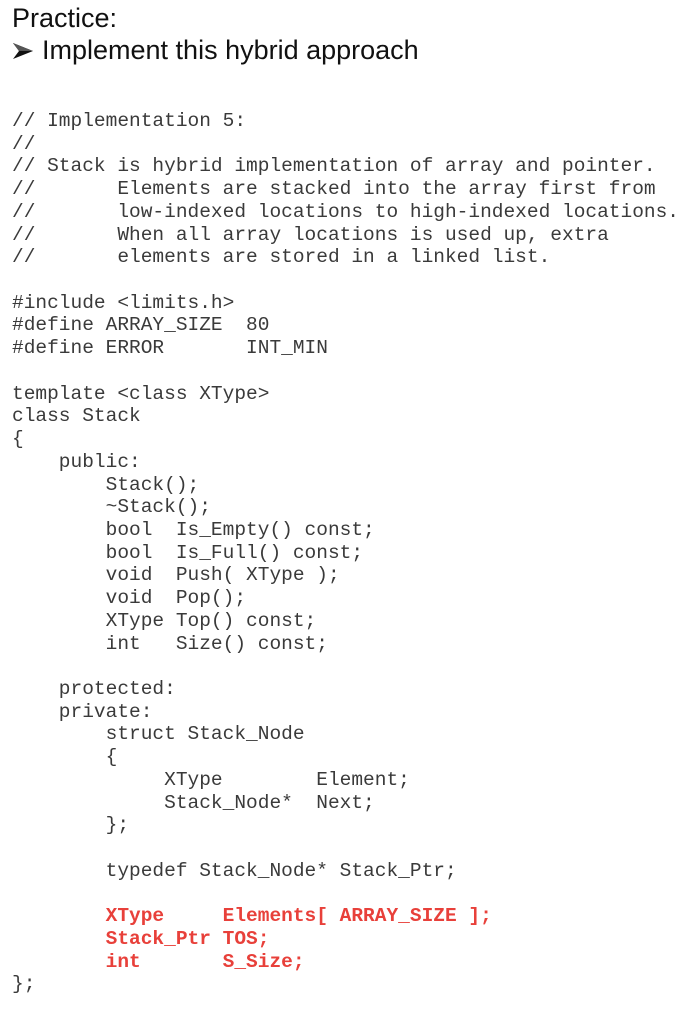 Image resolution: width=695 pixels, height=1024 pixels. I want to click on code-line: // elements are stored in a linked list., so click(281, 257).